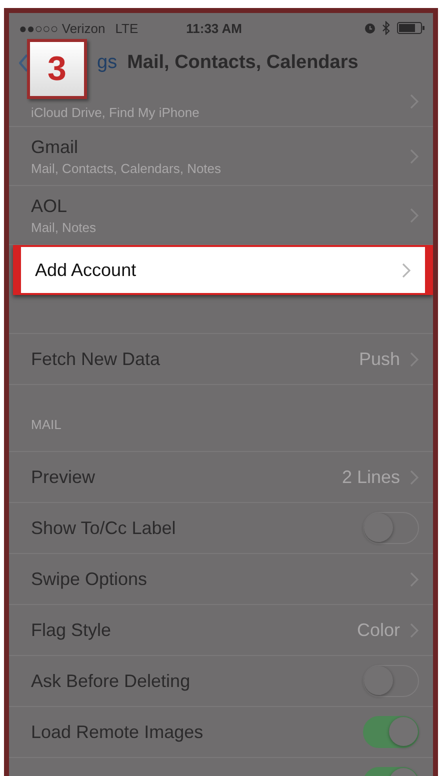 This screenshot has height=776, width=440. Describe the element at coordinates (46, 424) in the screenshot. I see `section-header: MAIL` at that location.